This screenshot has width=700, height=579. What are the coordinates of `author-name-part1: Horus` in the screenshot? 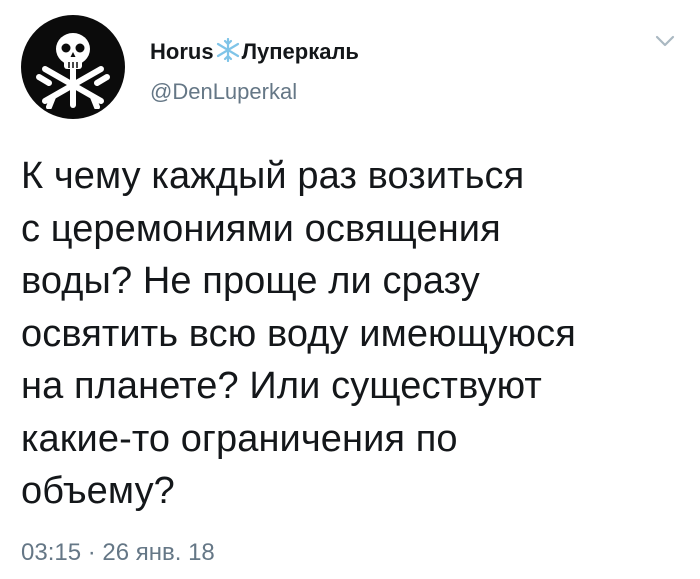 It's located at (182, 51).